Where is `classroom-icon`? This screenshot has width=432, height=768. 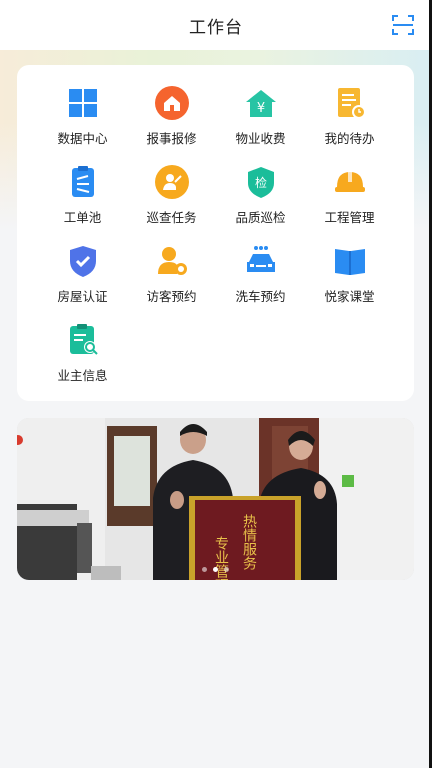
classroom-icon is located at coordinates (350, 261).